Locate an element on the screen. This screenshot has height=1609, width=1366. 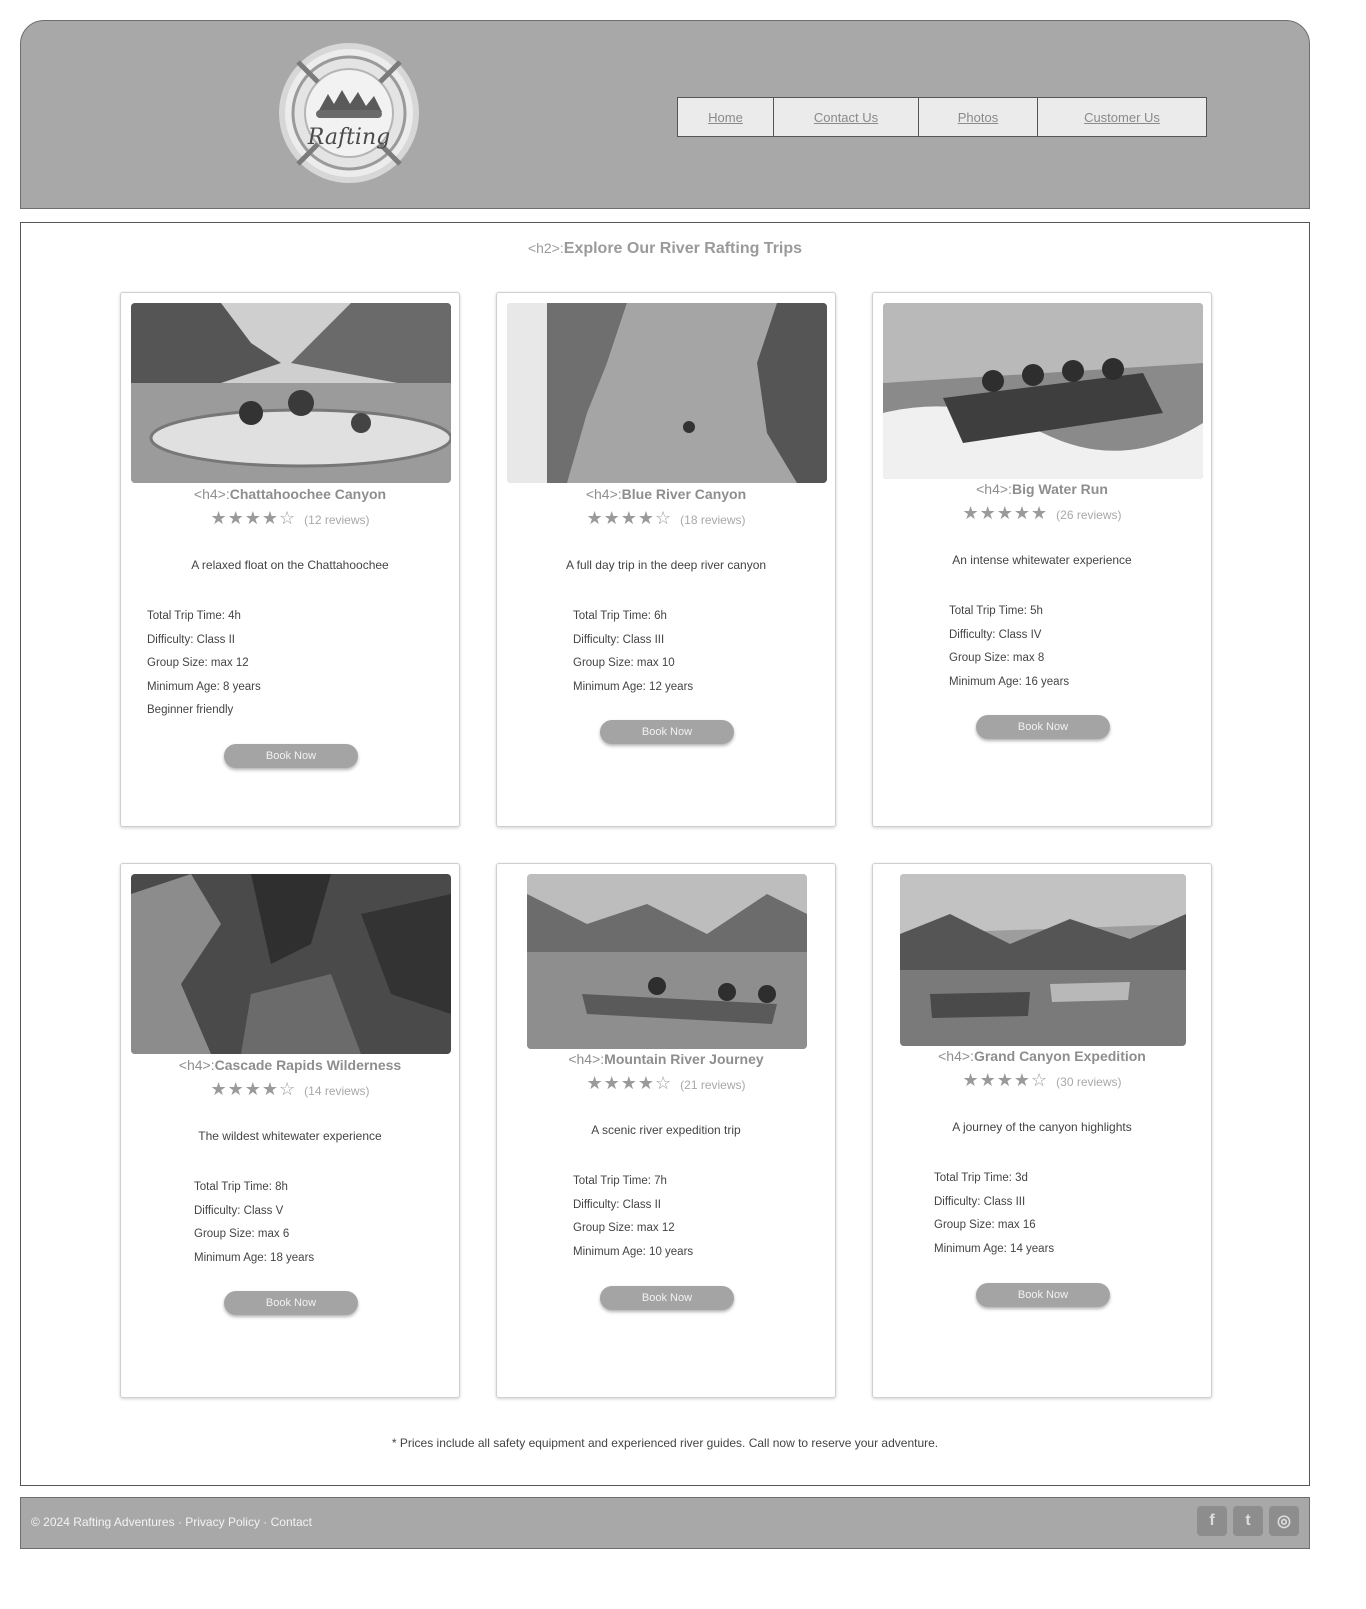
main-nav: Home Contact Us Photos Customer Us is located at coordinates (942, 117).